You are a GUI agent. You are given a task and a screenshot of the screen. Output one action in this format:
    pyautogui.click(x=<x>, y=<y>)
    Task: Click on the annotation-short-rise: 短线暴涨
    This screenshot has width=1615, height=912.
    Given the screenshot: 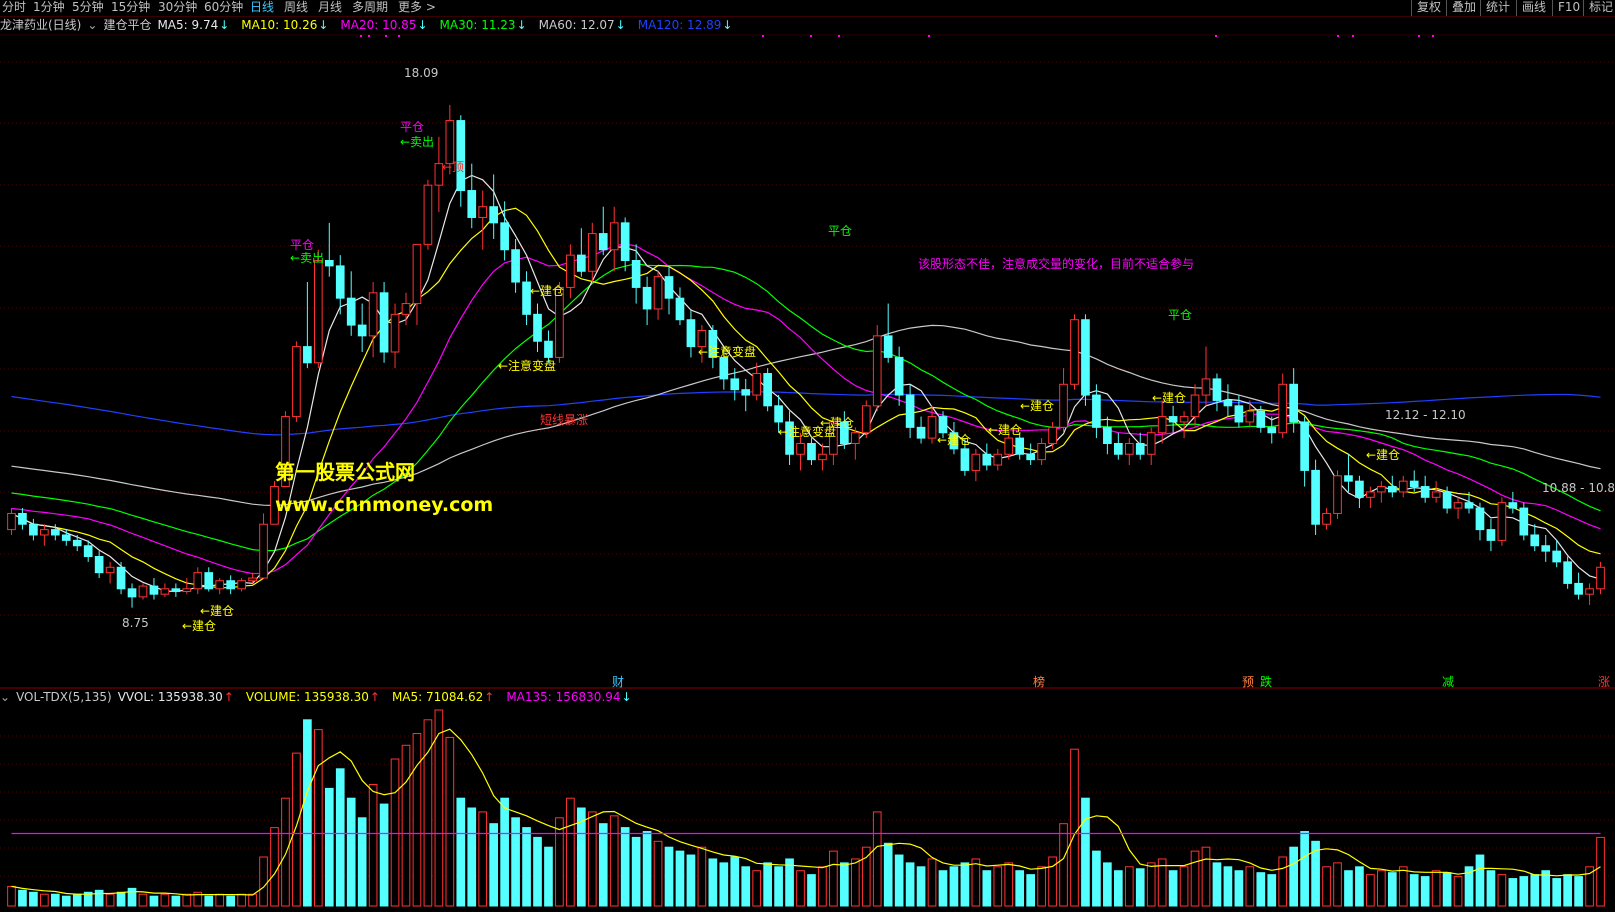 What is the action you would take?
    pyautogui.click(x=564, y=420)
    